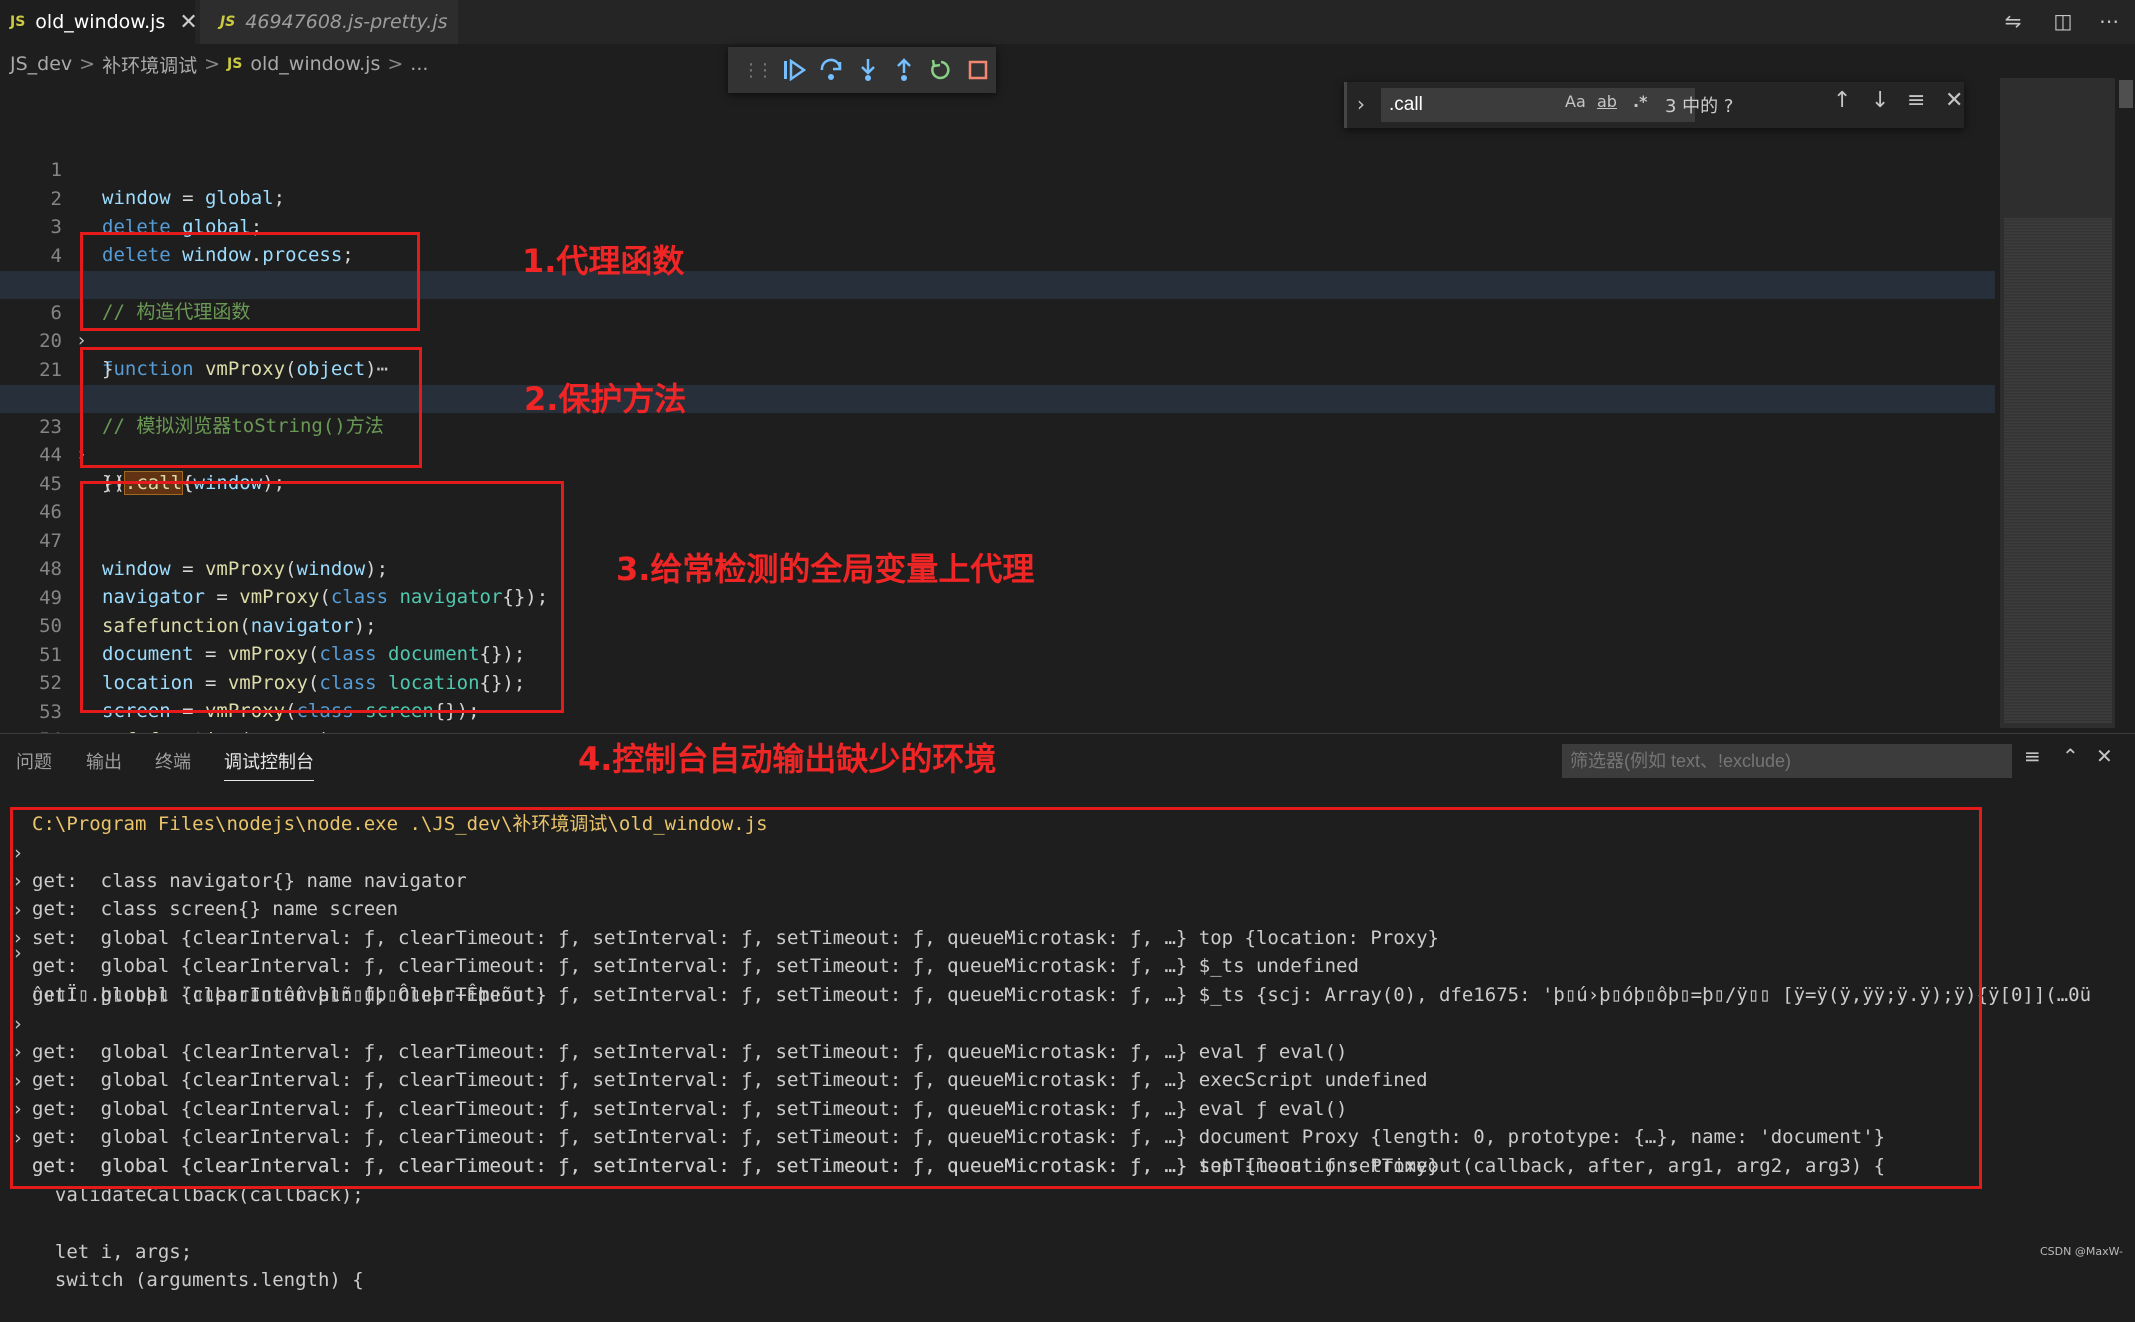  What do you see at coordinates (1880, 100) in the screenshot?
I see `arrow-down-icon: ↓` at bounding box center [1880, 100].